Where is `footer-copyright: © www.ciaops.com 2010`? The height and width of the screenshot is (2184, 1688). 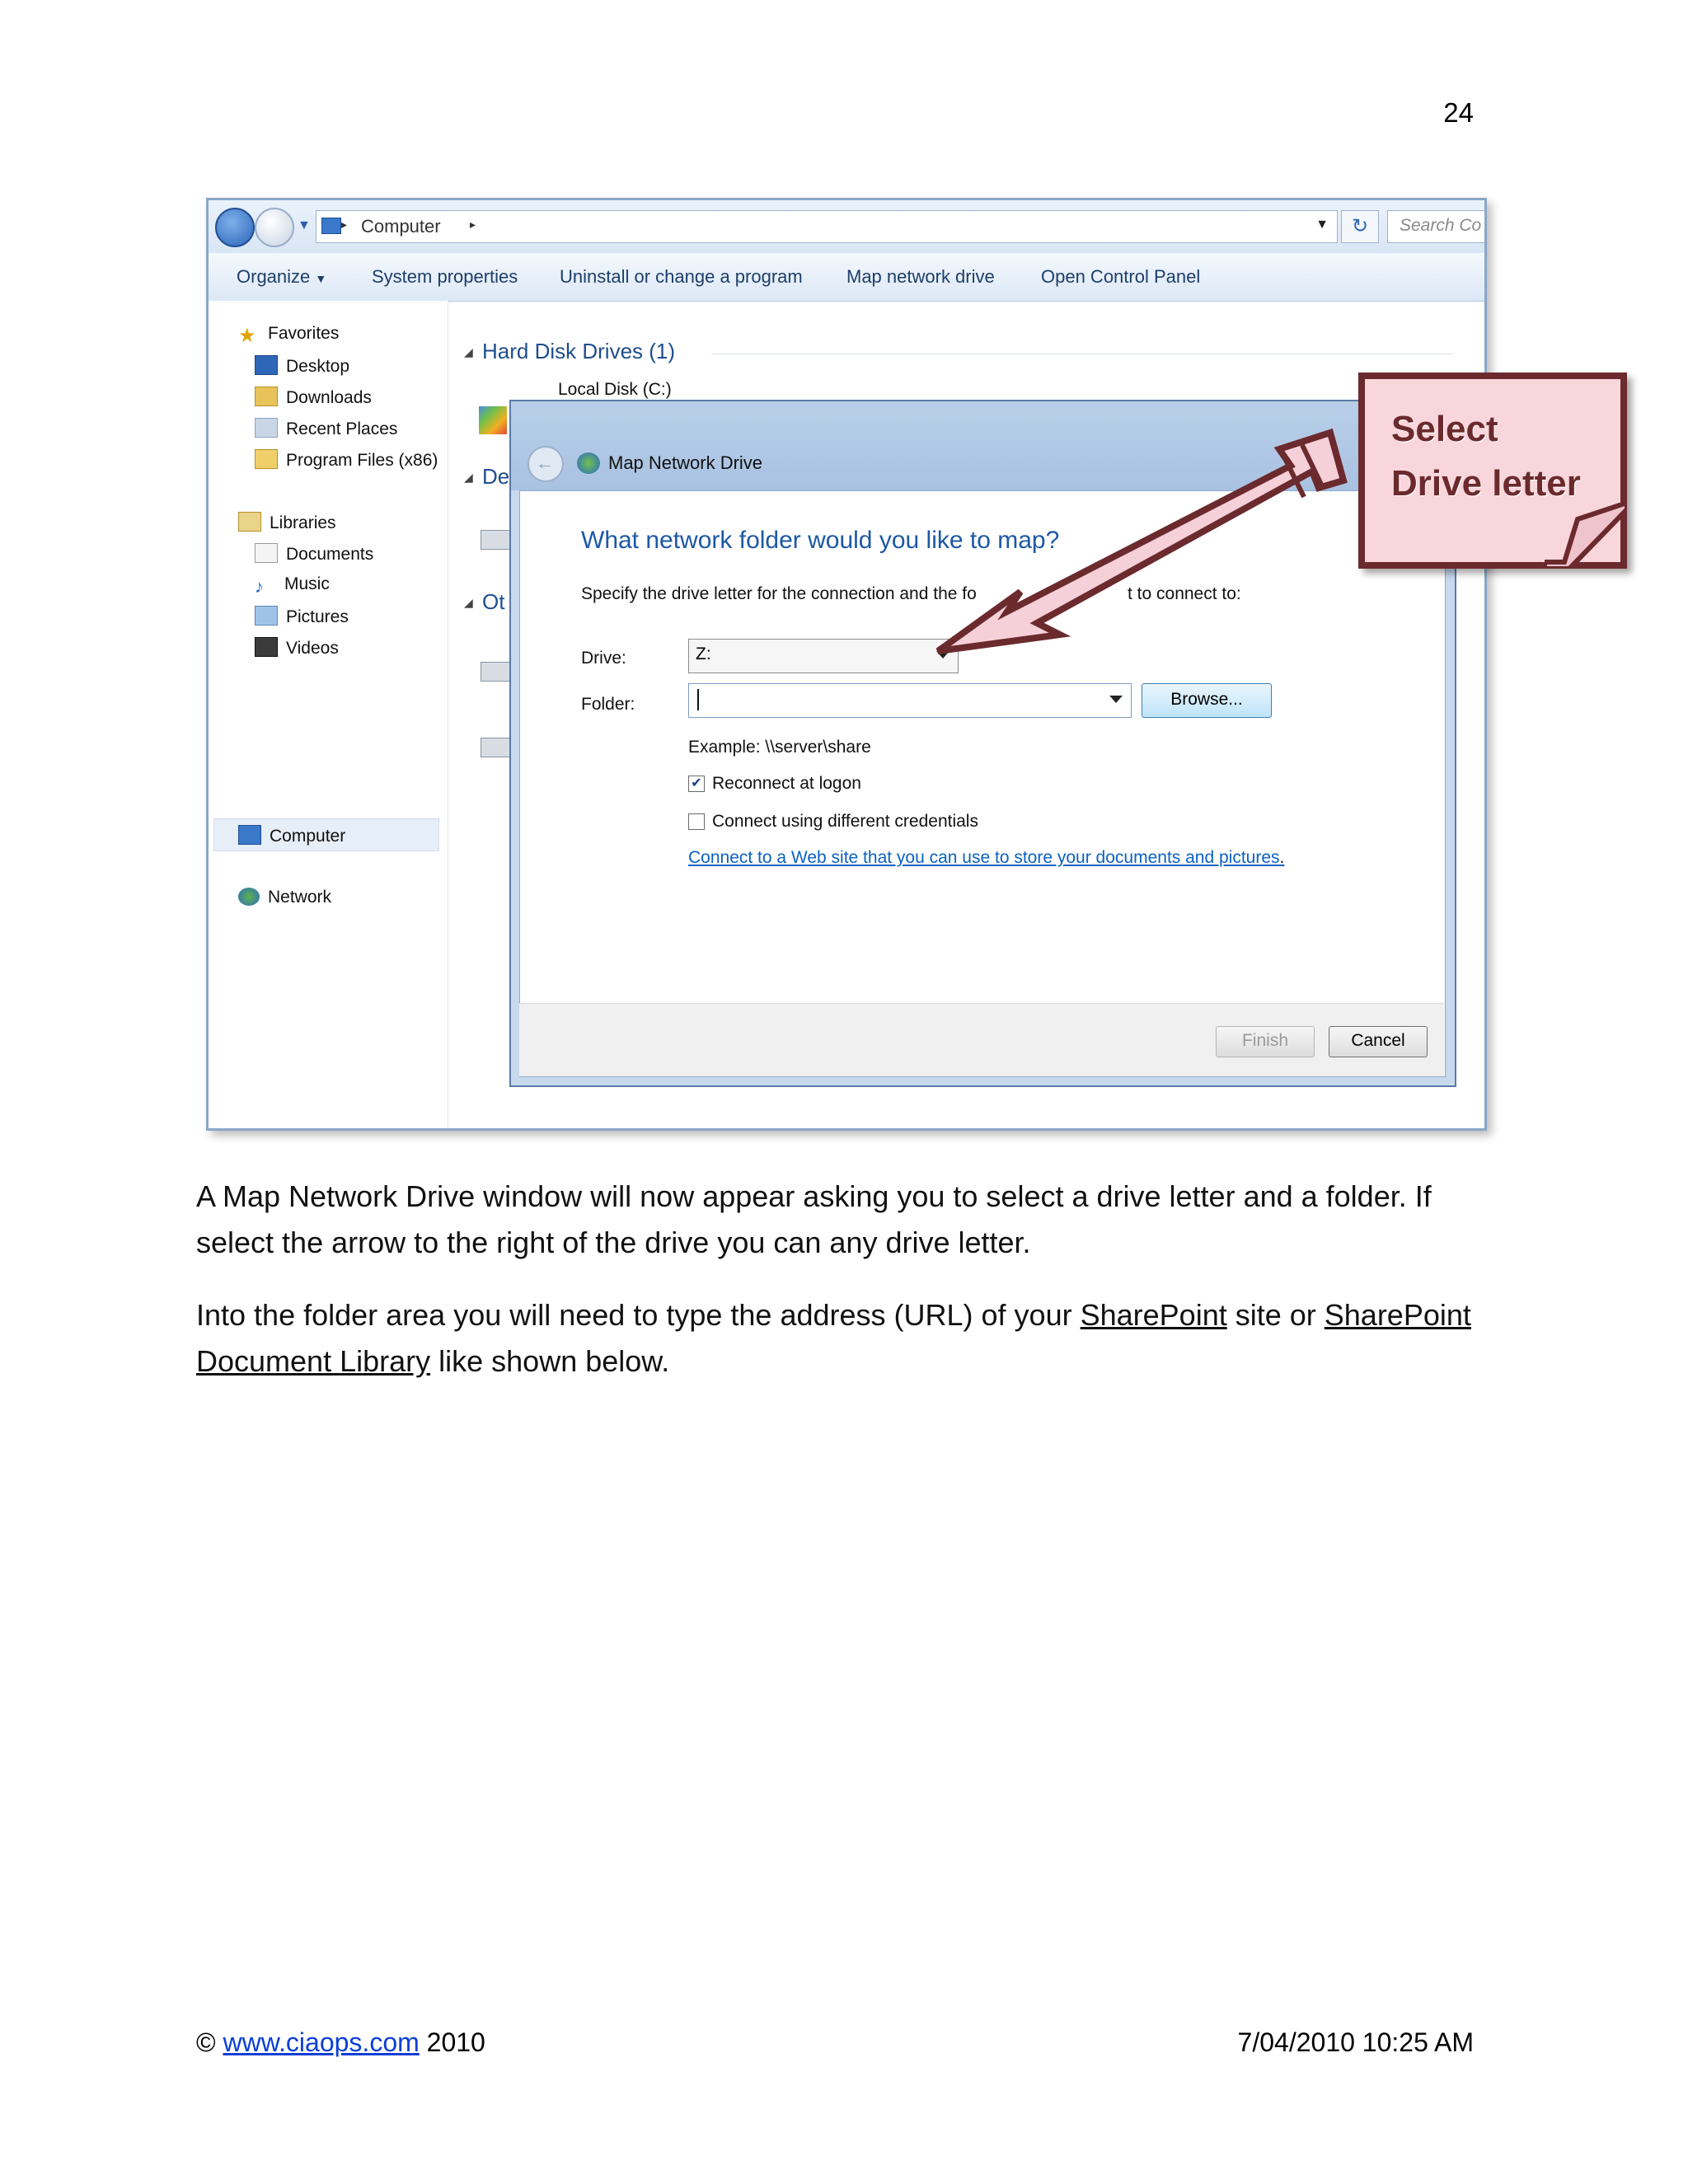 footer-copyright: © www.ciaops.com 2010 is located at coordinates (340, 2042).